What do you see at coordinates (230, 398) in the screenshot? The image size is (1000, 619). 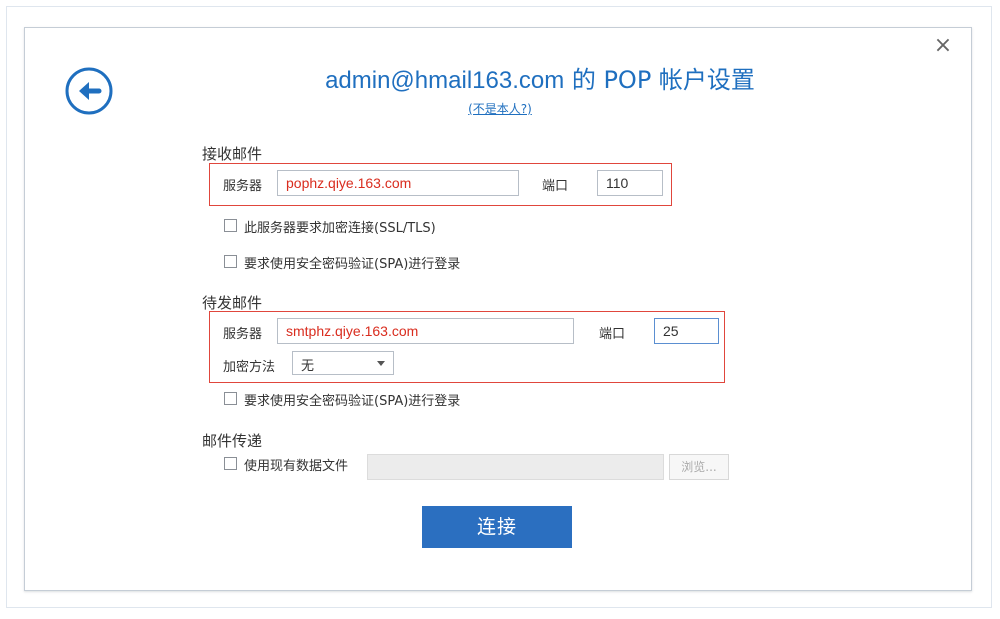 I see `outgoing-spa-checkbox` at bounding box center [230, 398].